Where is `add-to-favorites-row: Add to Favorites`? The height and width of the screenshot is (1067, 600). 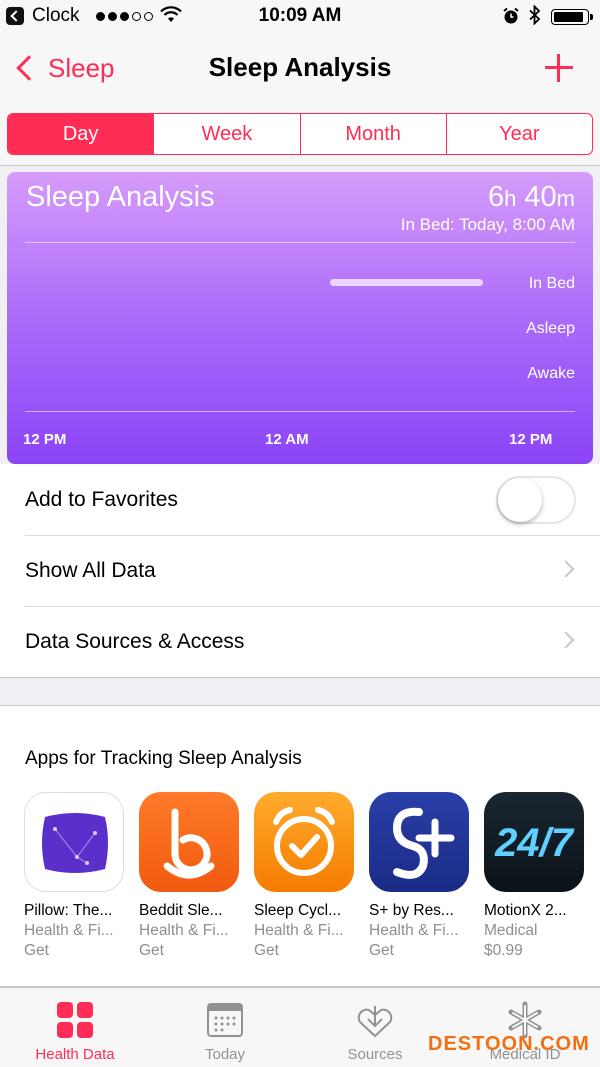 add-to-favorites-row: Add to Favorites is located at coordinates (300, 499).